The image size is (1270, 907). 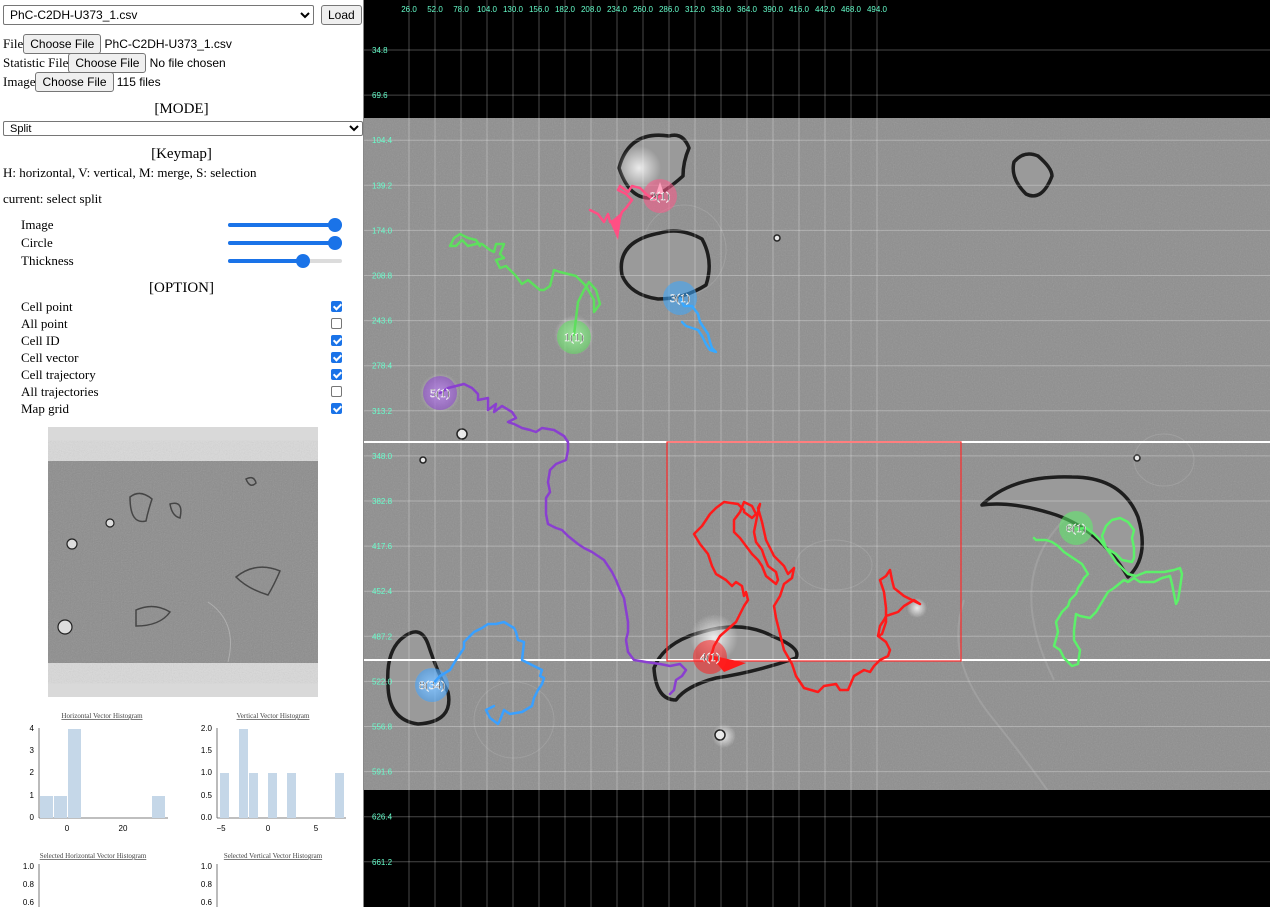 I want to click on x-tick-label: 442.0, so click(x=825, y=9).